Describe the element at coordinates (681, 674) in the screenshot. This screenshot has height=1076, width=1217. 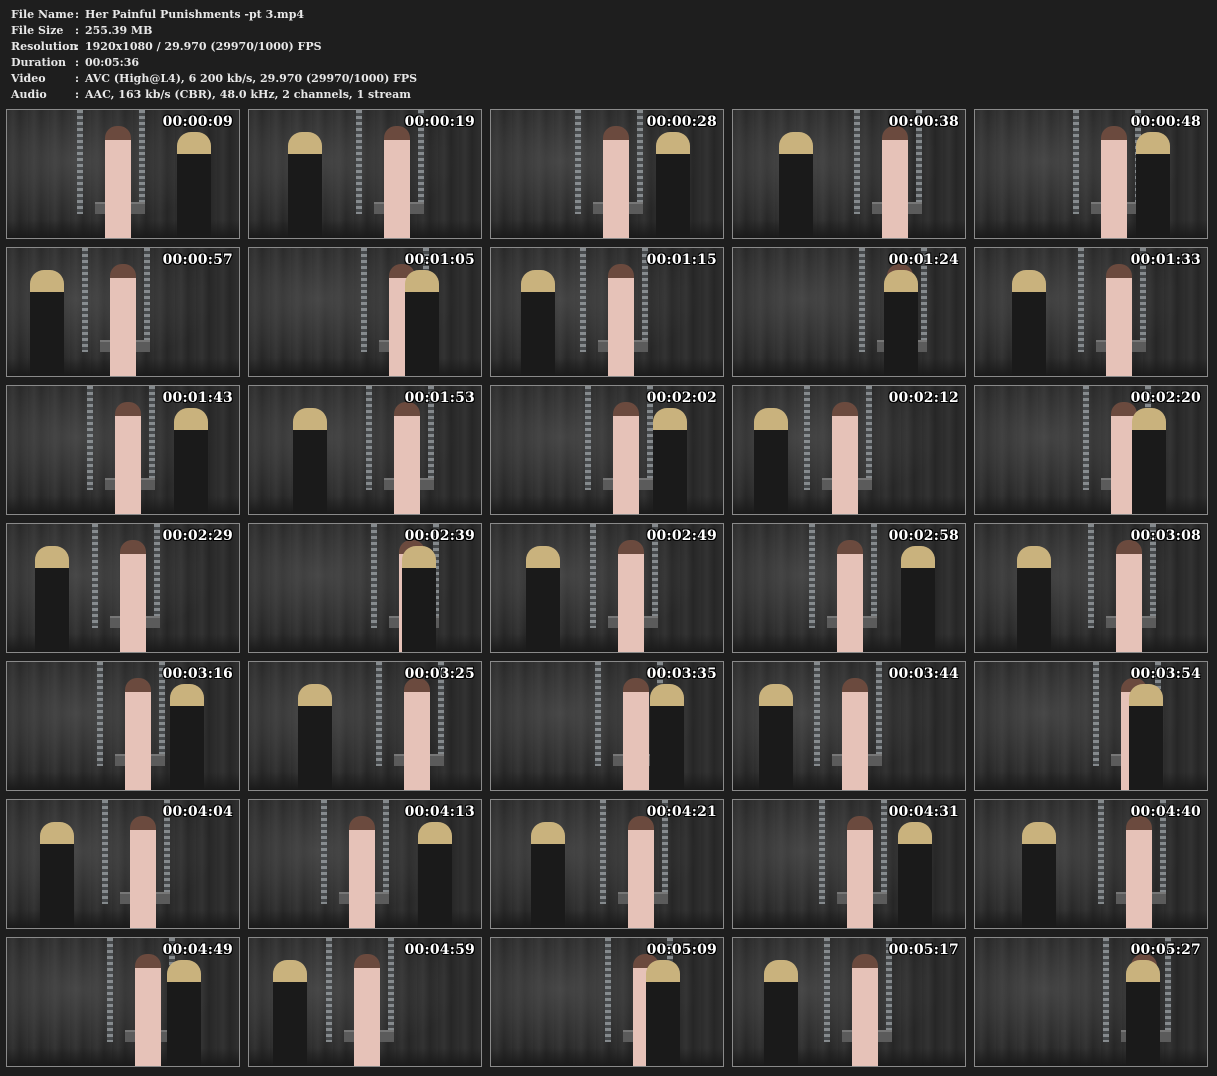
I see `thumbnail-timestamp: 00:03:35` at that location.